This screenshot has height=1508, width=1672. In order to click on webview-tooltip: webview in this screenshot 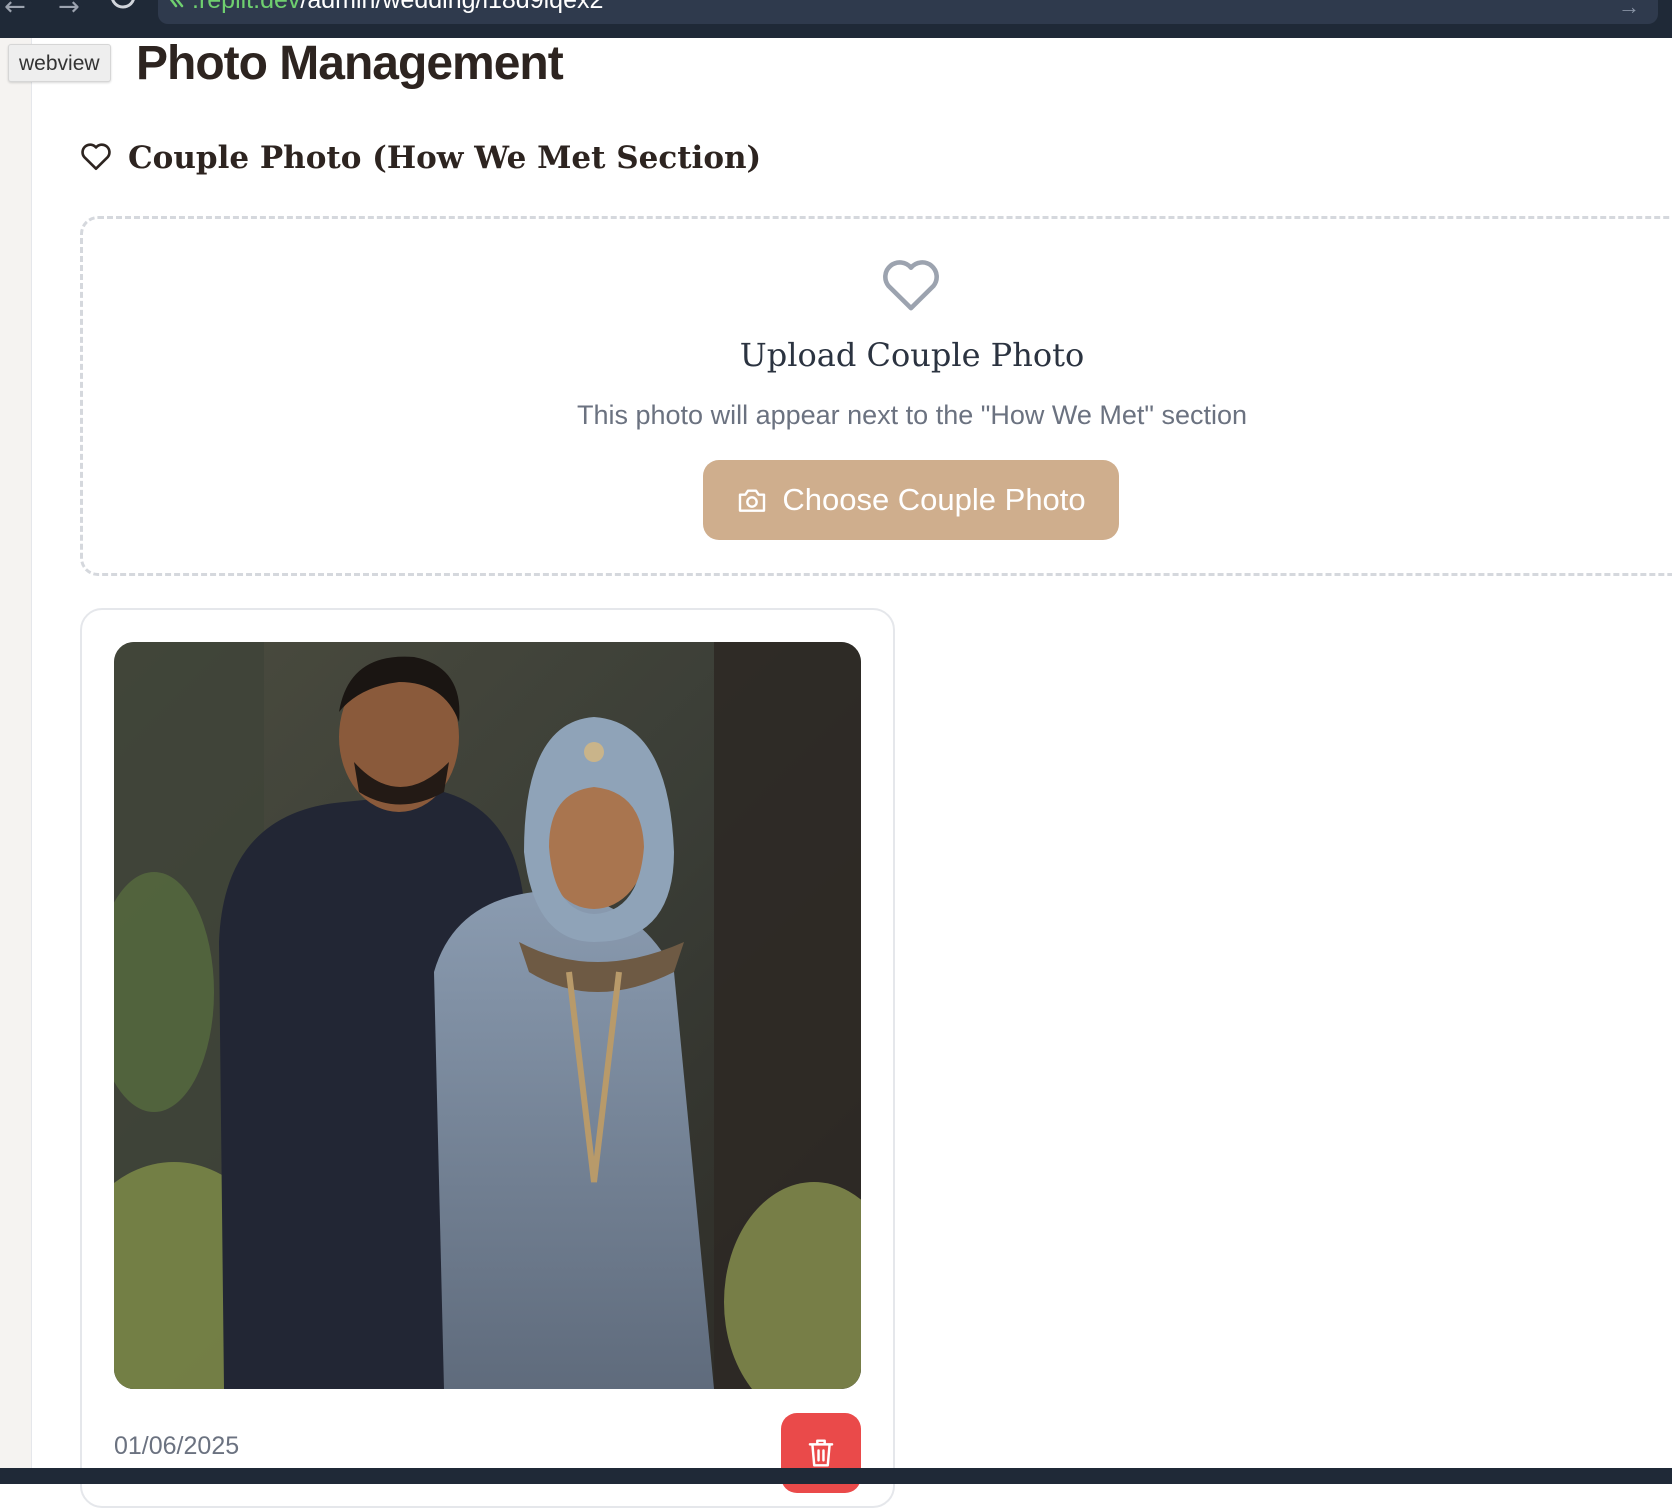, I will do `click(59, 63)`.